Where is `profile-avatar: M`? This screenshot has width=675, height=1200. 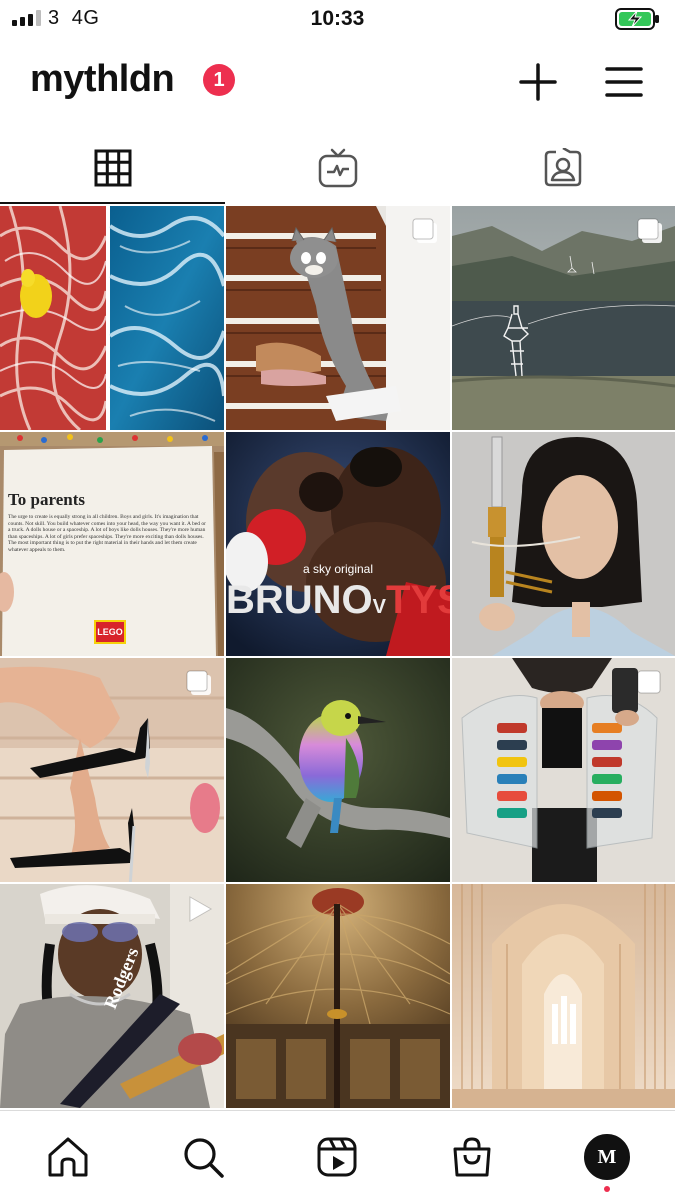 profile-avatar: M is located at coordinates (607, 1157).